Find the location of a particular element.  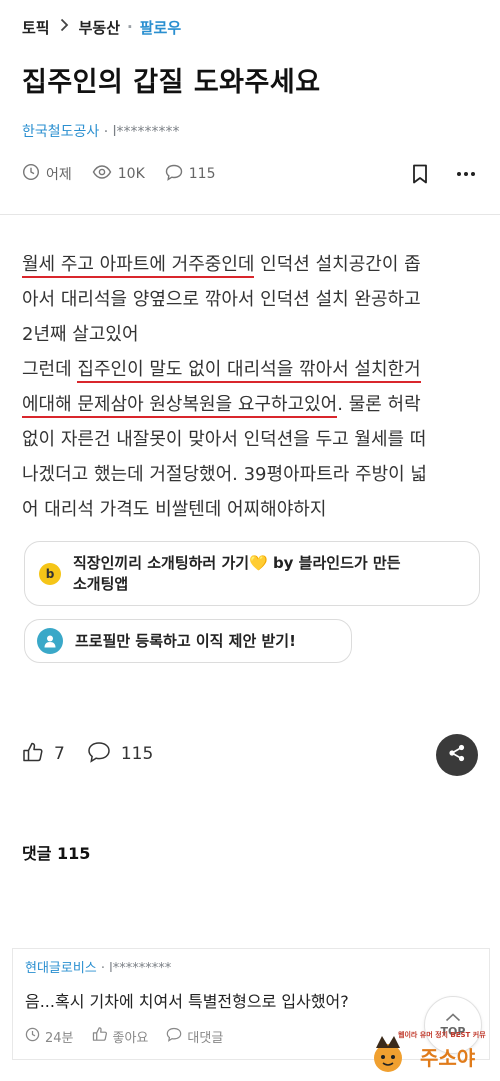

body-text: 그런데 is located at coordinates (50, 369).